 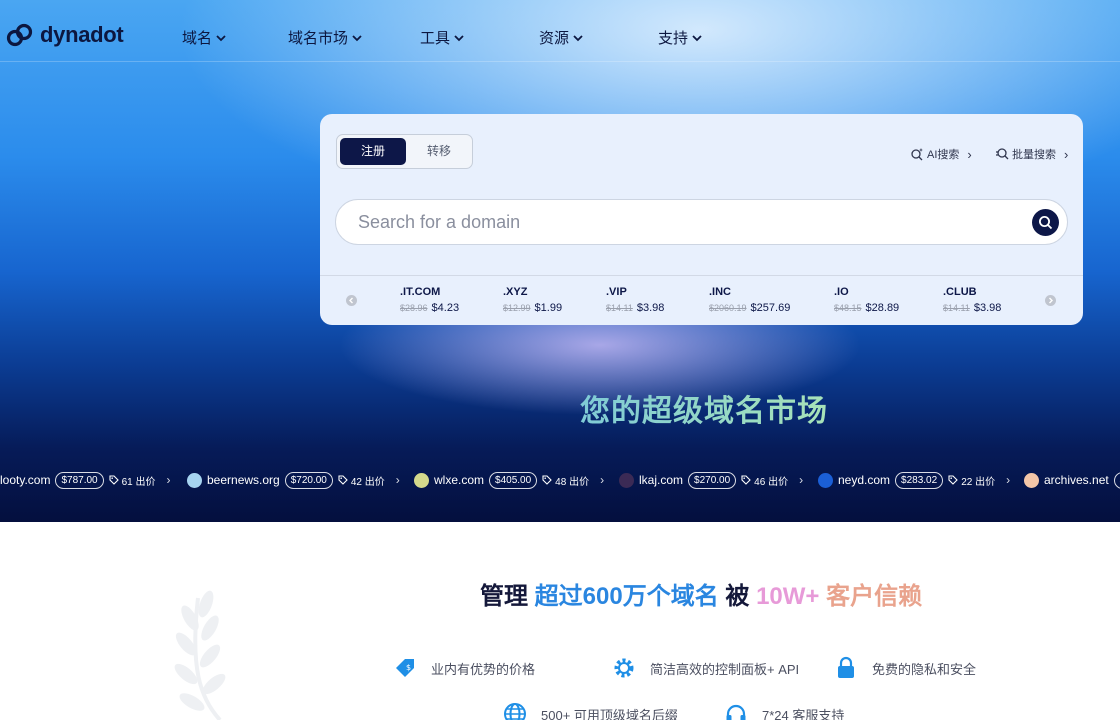 I want to click on tld-item: .IT.COM $28.96 $4.23, so click(x=429, y=300).